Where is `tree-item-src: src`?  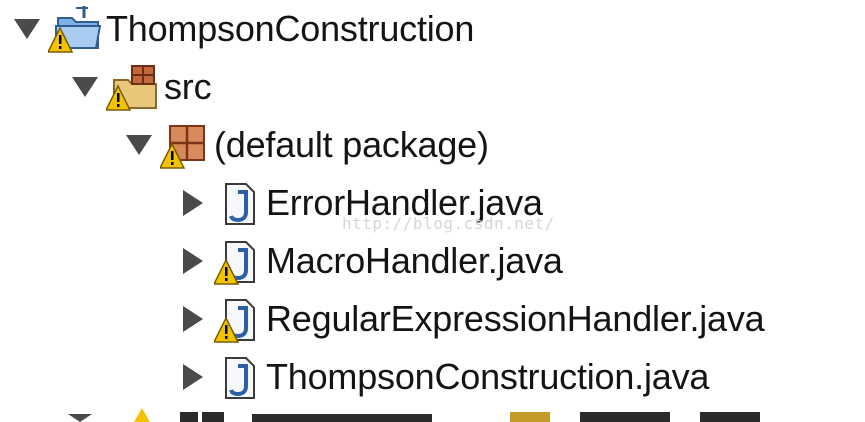 tree-item-src: src is located at coordinates (140, 87).